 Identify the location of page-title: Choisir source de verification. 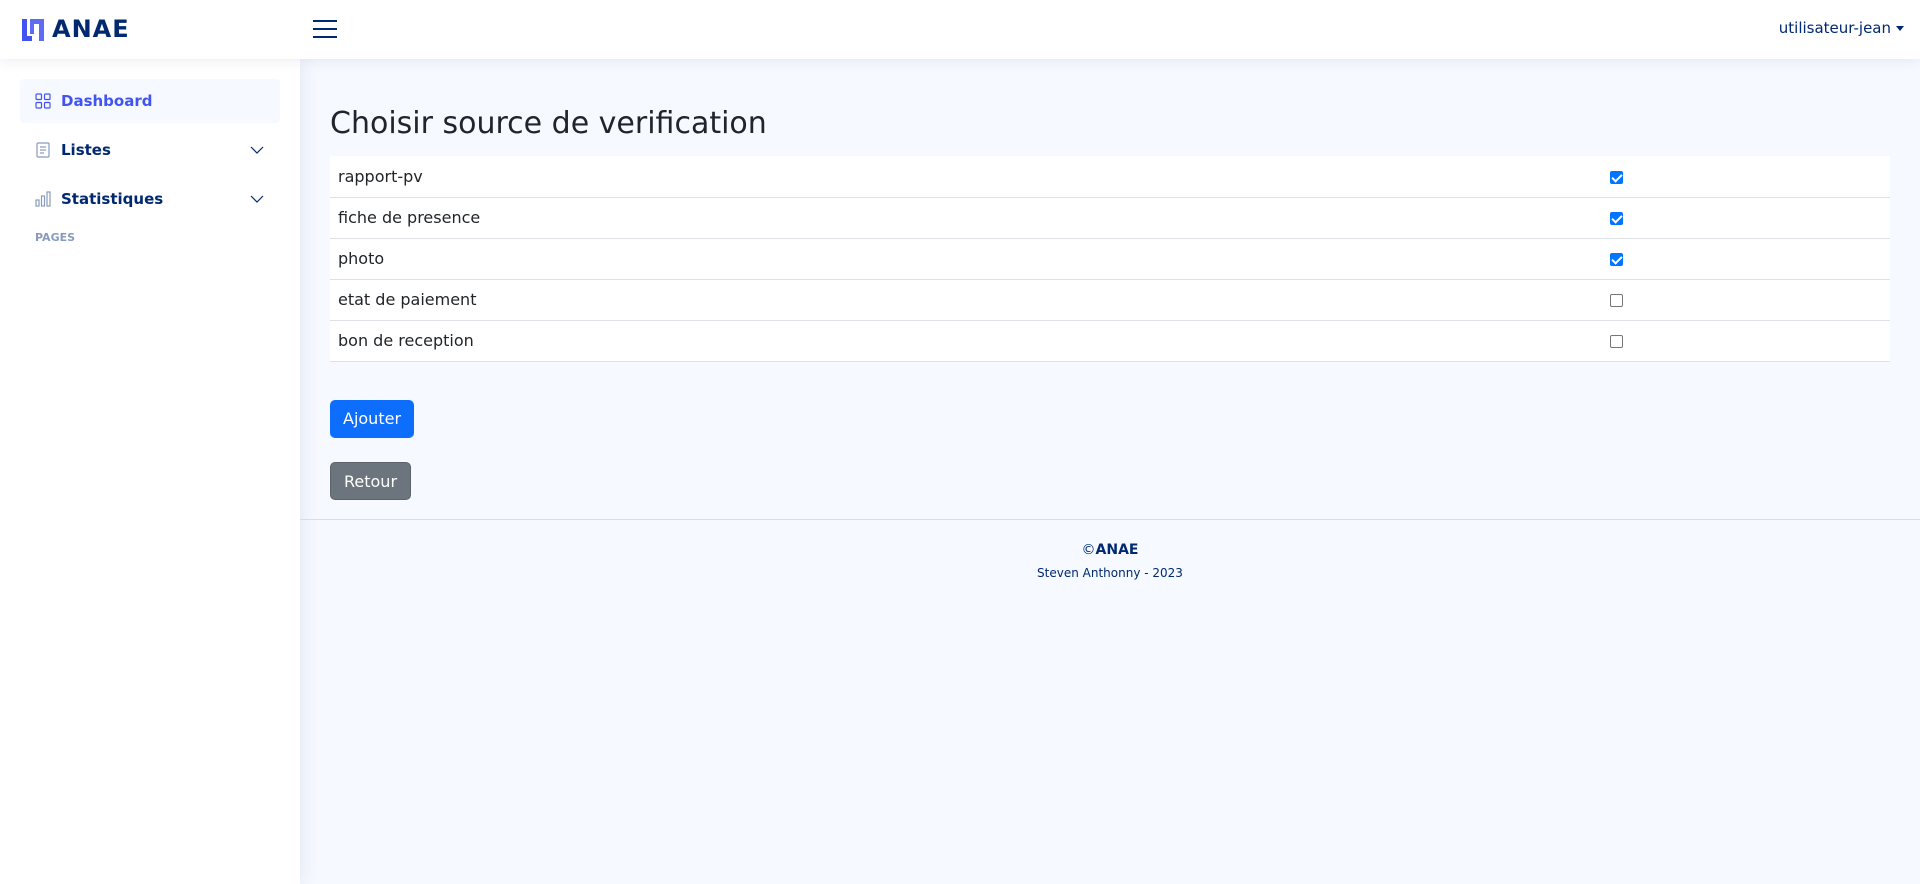
(548, 123).